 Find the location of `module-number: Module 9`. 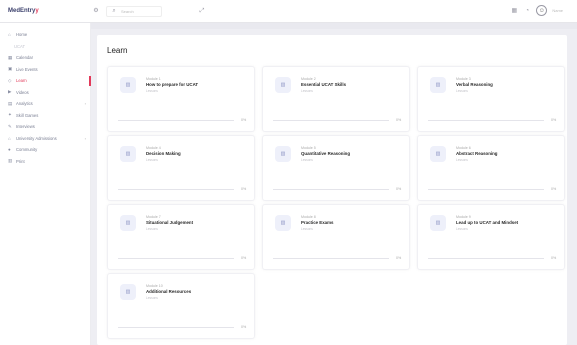

module-number: Module 9 is located at coordinates (463, 217).